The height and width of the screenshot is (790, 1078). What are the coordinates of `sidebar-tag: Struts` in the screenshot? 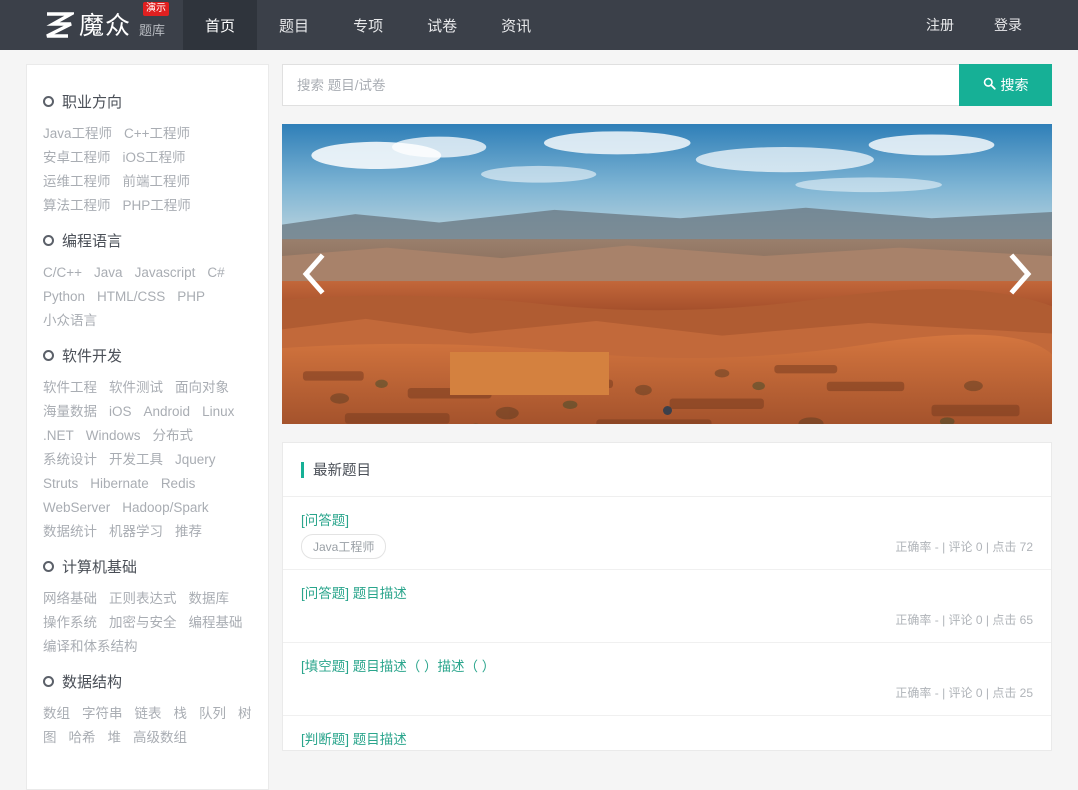 It's located at (60, 484).